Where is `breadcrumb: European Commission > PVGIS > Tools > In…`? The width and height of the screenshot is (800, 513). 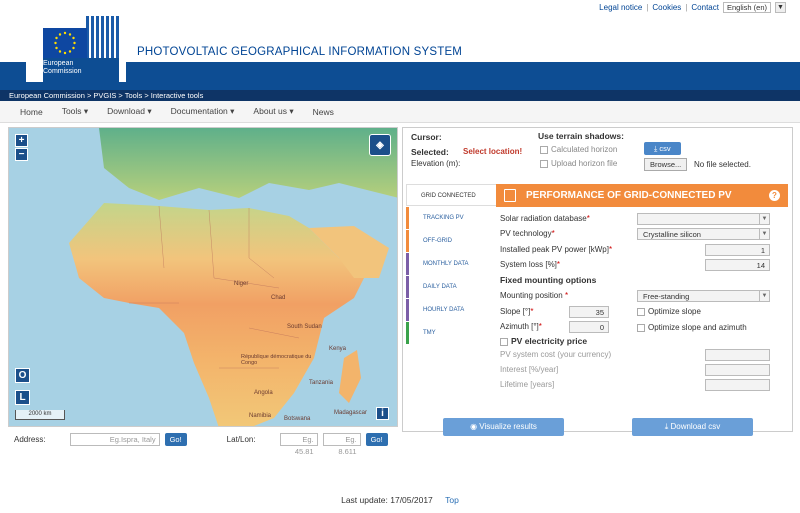
breadcrumb: European Commission > PVGIS > Tools > In… is located at coordinates (400, 95).